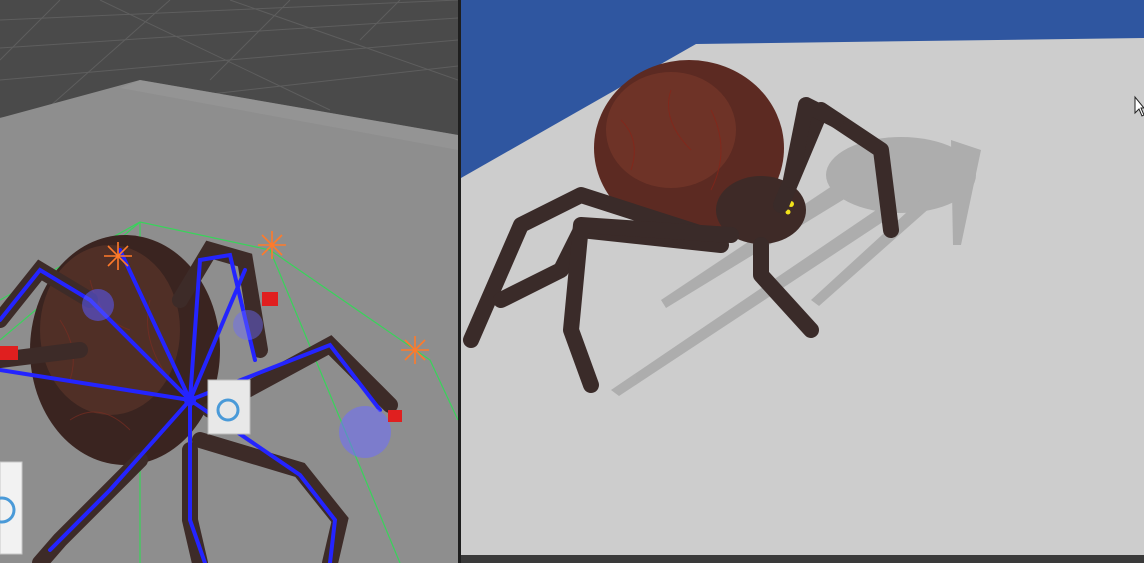 The height and width of the screenshot is (563, 1144). I want to click on viewport-bottom-bar, so click(802, 559).